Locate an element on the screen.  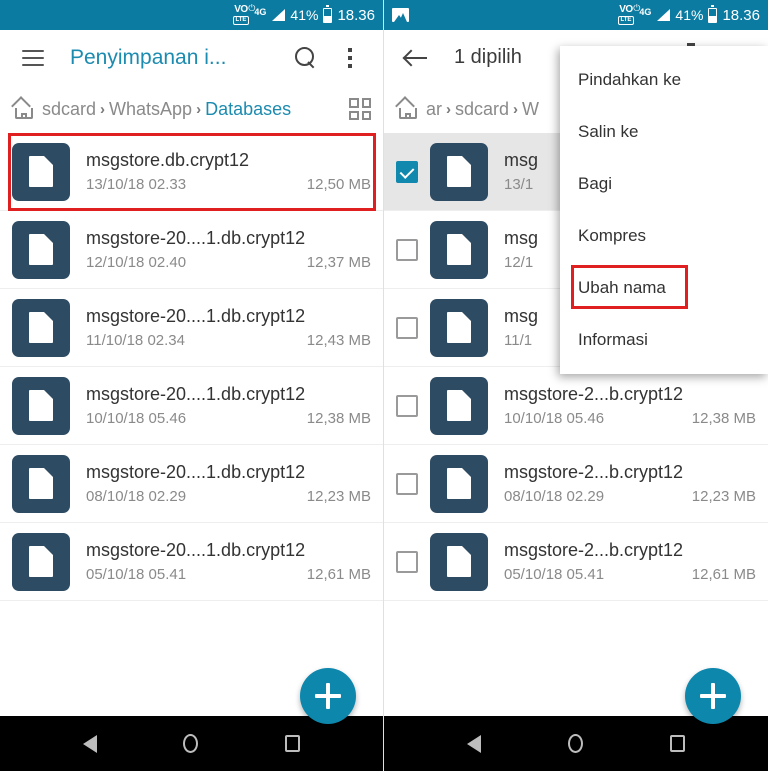
menu-item-label: Pindahkan ke is located at coordinates (630, 79).